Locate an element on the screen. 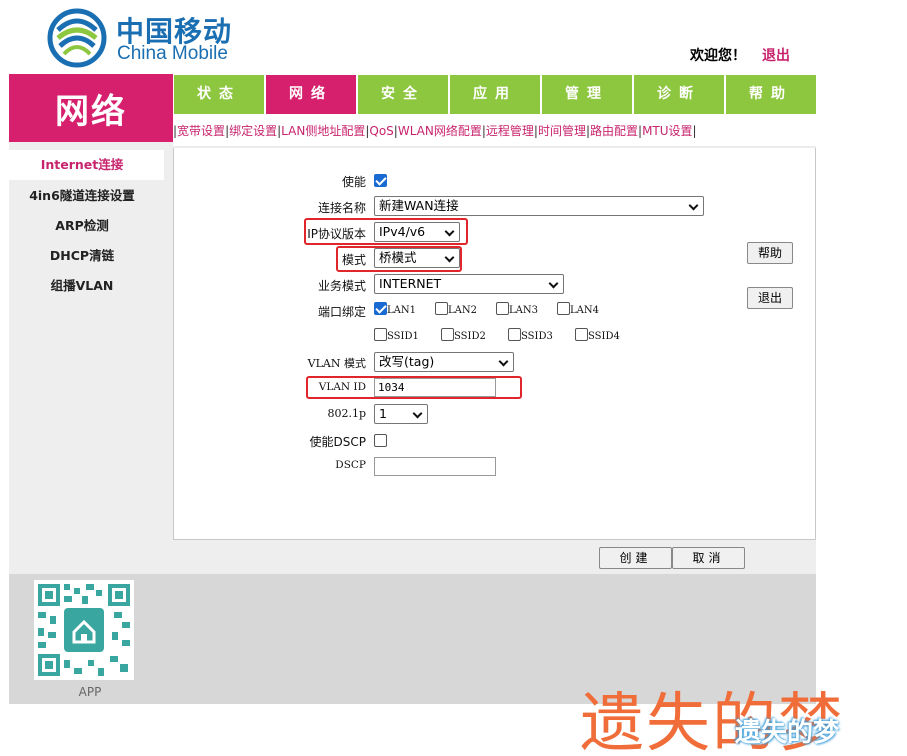 The width and height of the screenshot is (907, 756). enable-label: 使能 is located at coordinates (353, 182).